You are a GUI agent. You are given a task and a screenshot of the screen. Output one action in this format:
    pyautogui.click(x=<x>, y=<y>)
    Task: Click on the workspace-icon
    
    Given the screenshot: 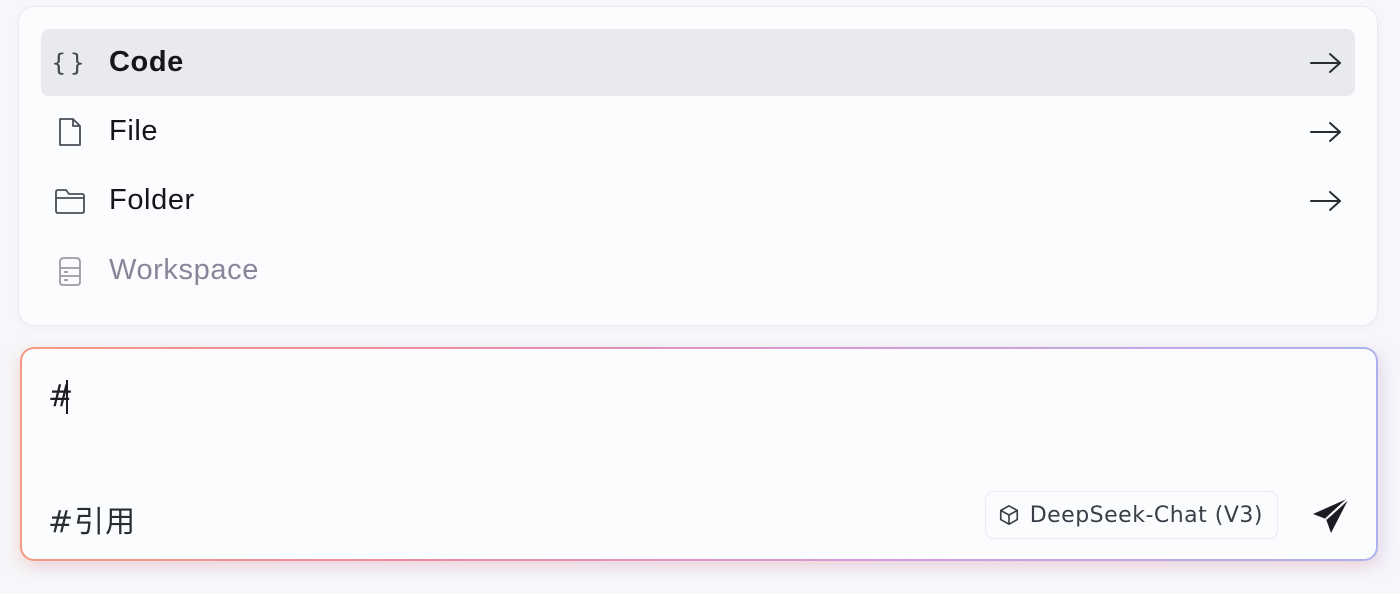 What is the action you would take?
    pyautogui.click(x=70, y=271)
    